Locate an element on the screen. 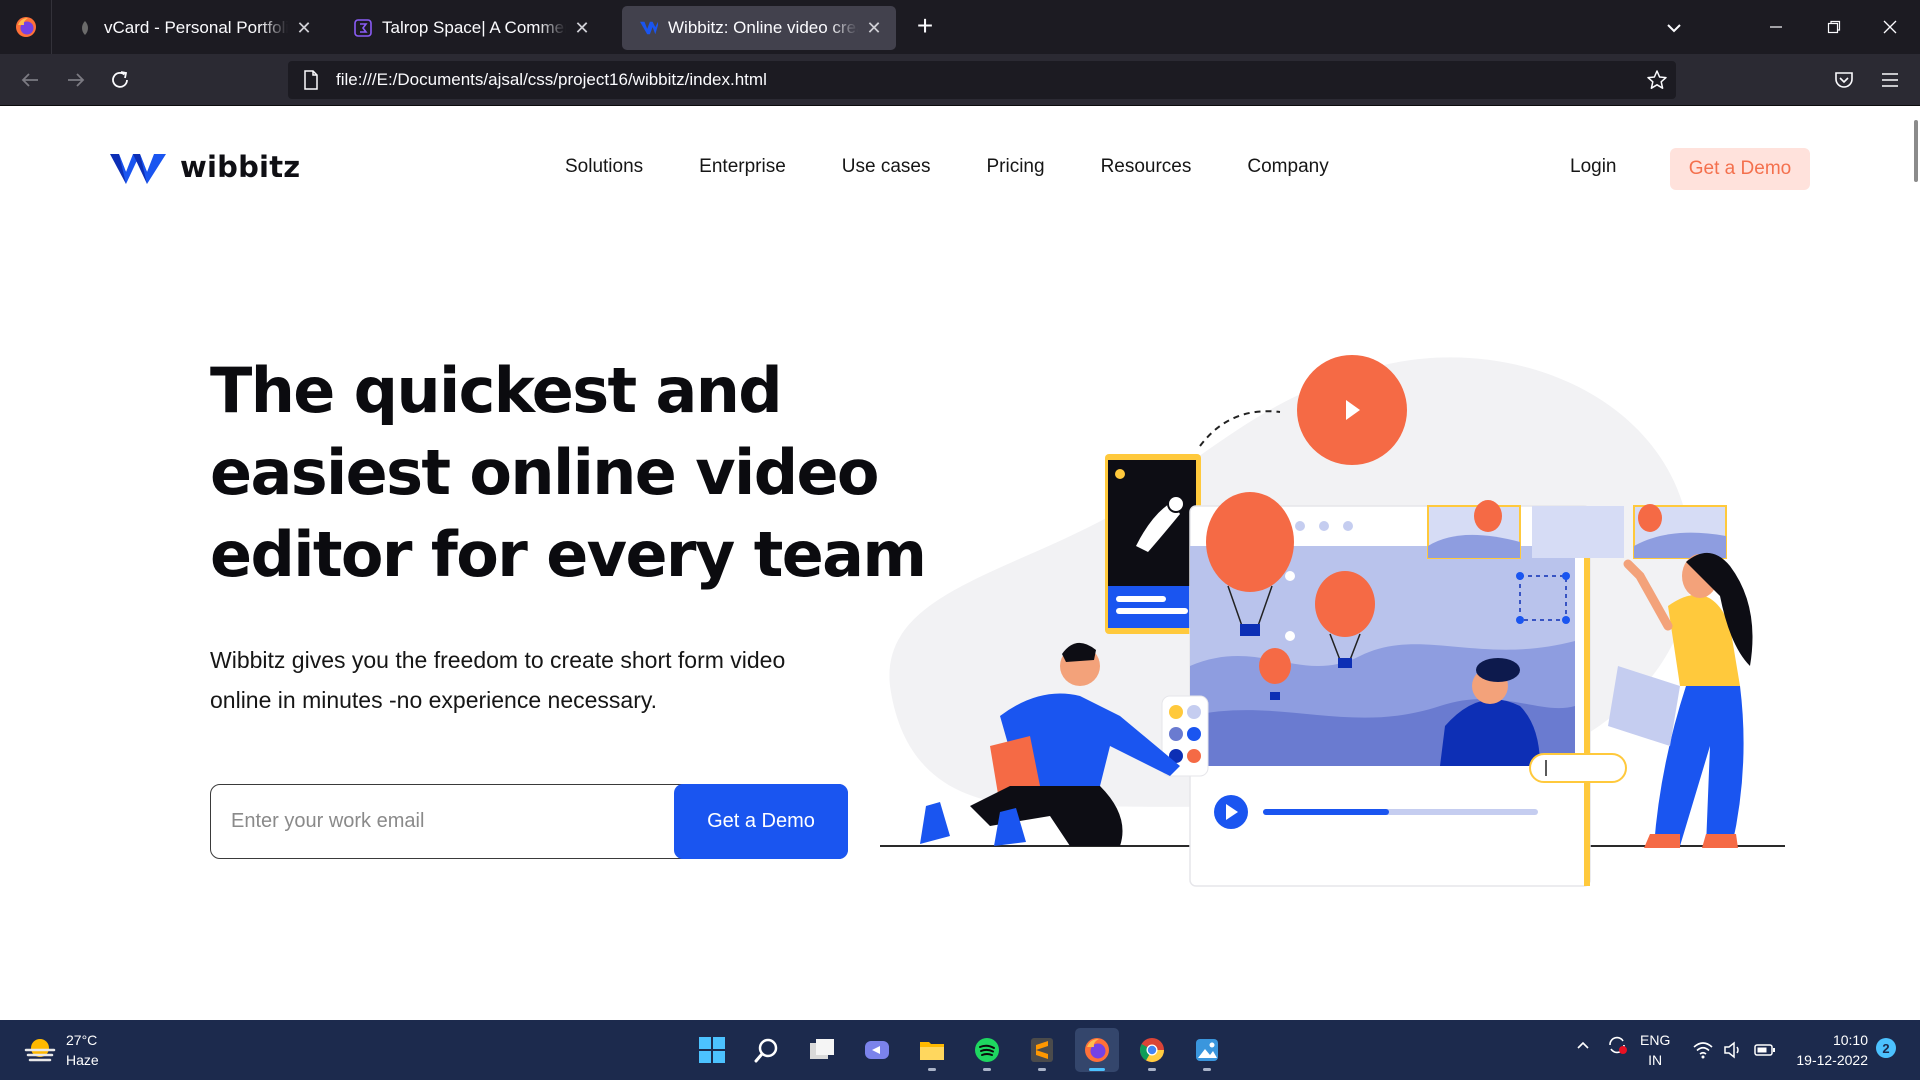 The image size is (1920, 1080). restore-window-icon is located at coordinates (1834, 27).